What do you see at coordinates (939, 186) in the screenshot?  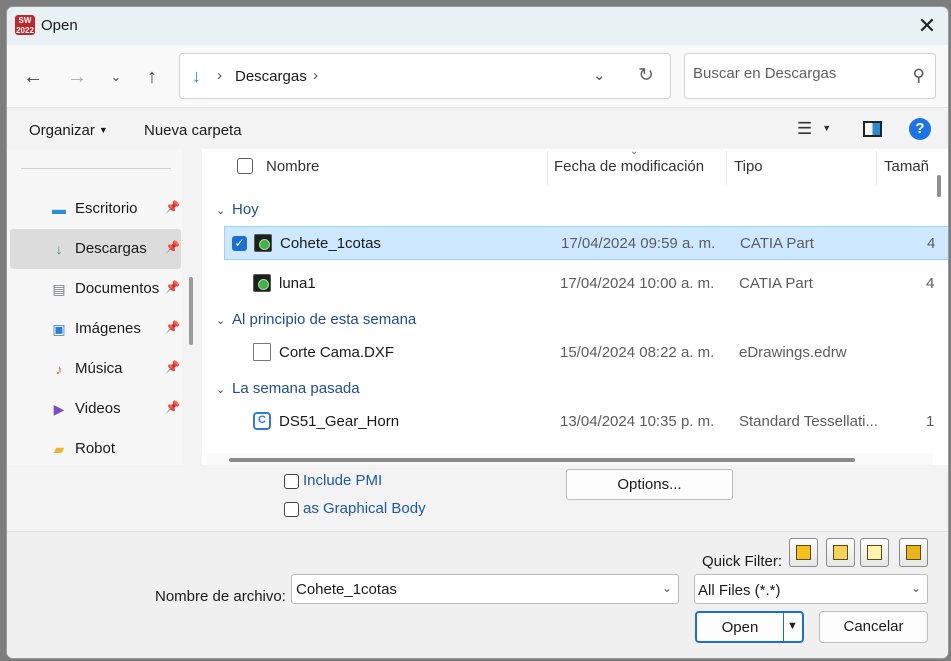 I see `file-list-vertical-scrollbar` at bounding box center [939, 186].